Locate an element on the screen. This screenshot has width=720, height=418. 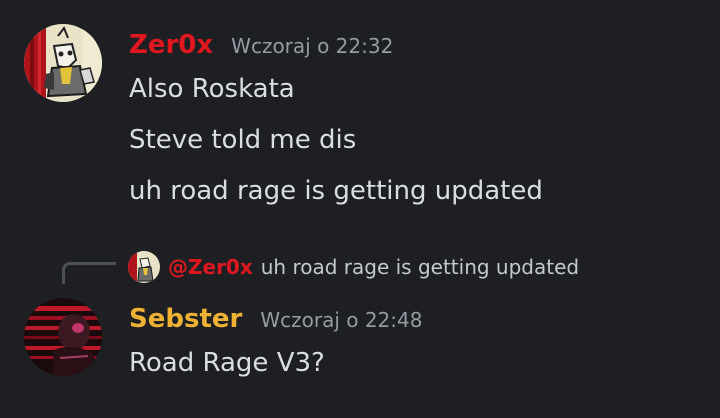
message-header: Sebster Wczoraj o 22:48 is located at coordinates (275, 319).